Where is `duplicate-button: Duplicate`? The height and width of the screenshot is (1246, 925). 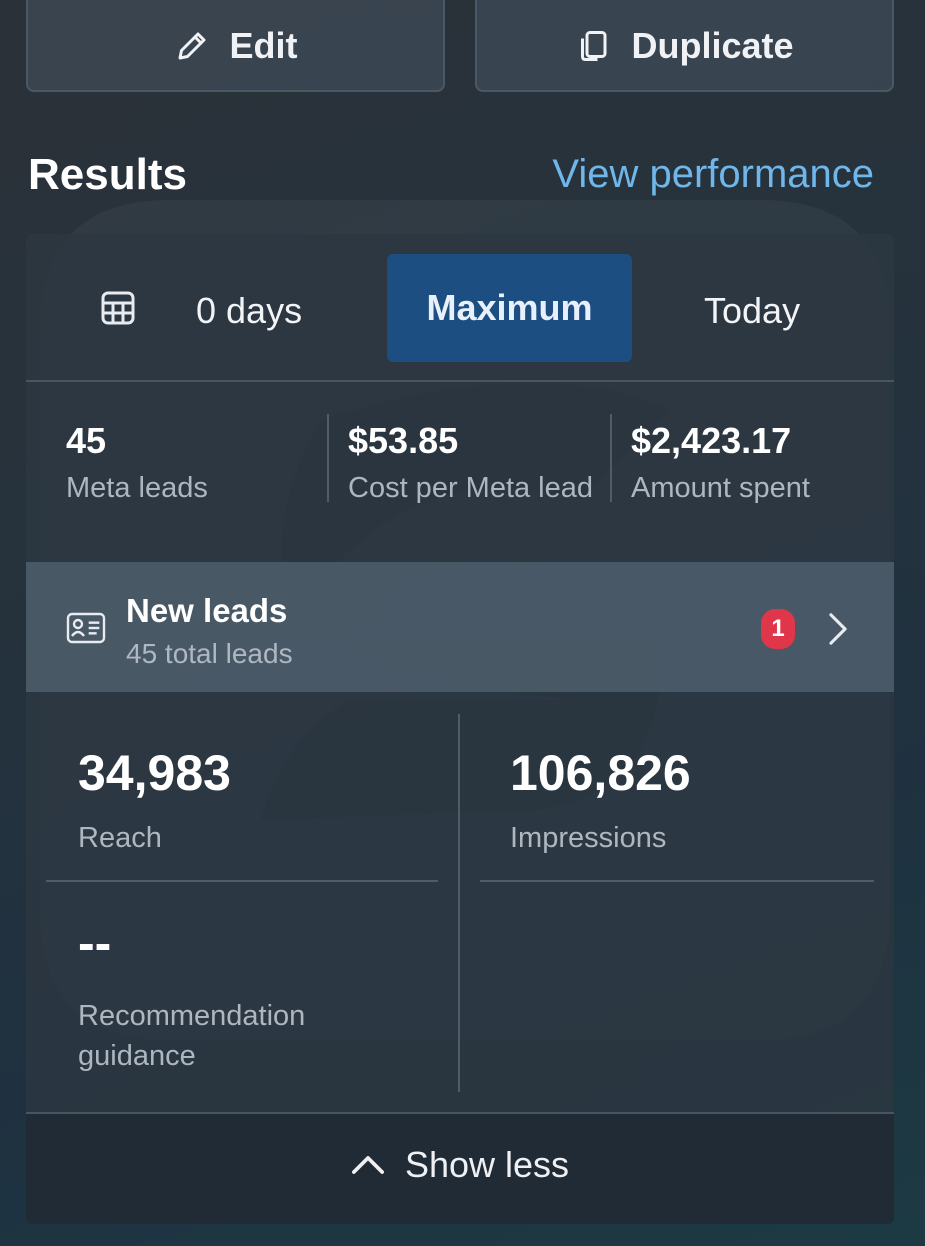 duplicate-button: Duplicate is located at coordinates (684, 46).